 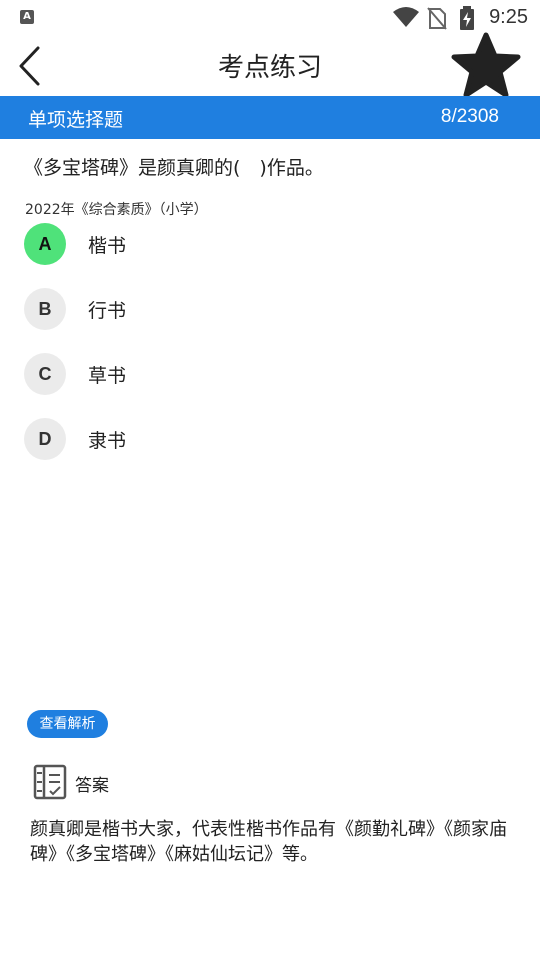 I want to click on notebook-icon, so click(x=50, y=782).